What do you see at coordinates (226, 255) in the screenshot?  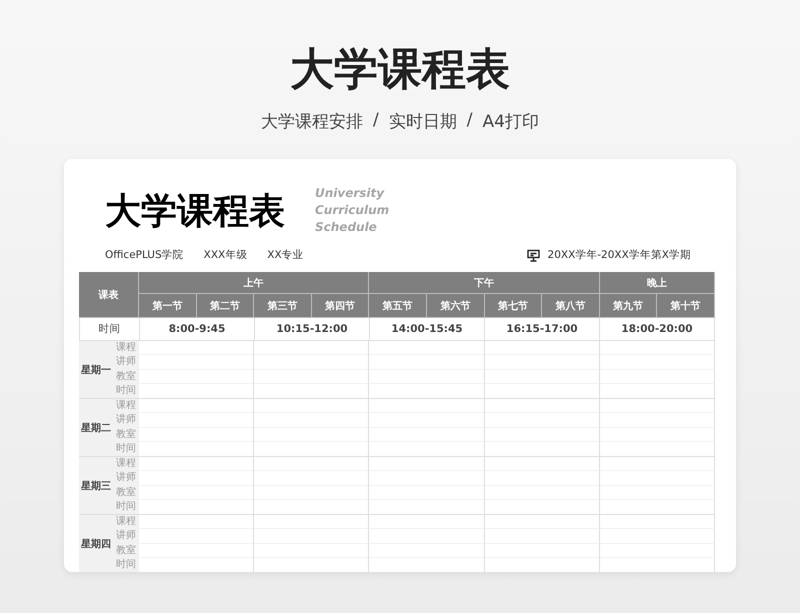 I see `info-label: XXX年级` at bounding box center [226, 255].